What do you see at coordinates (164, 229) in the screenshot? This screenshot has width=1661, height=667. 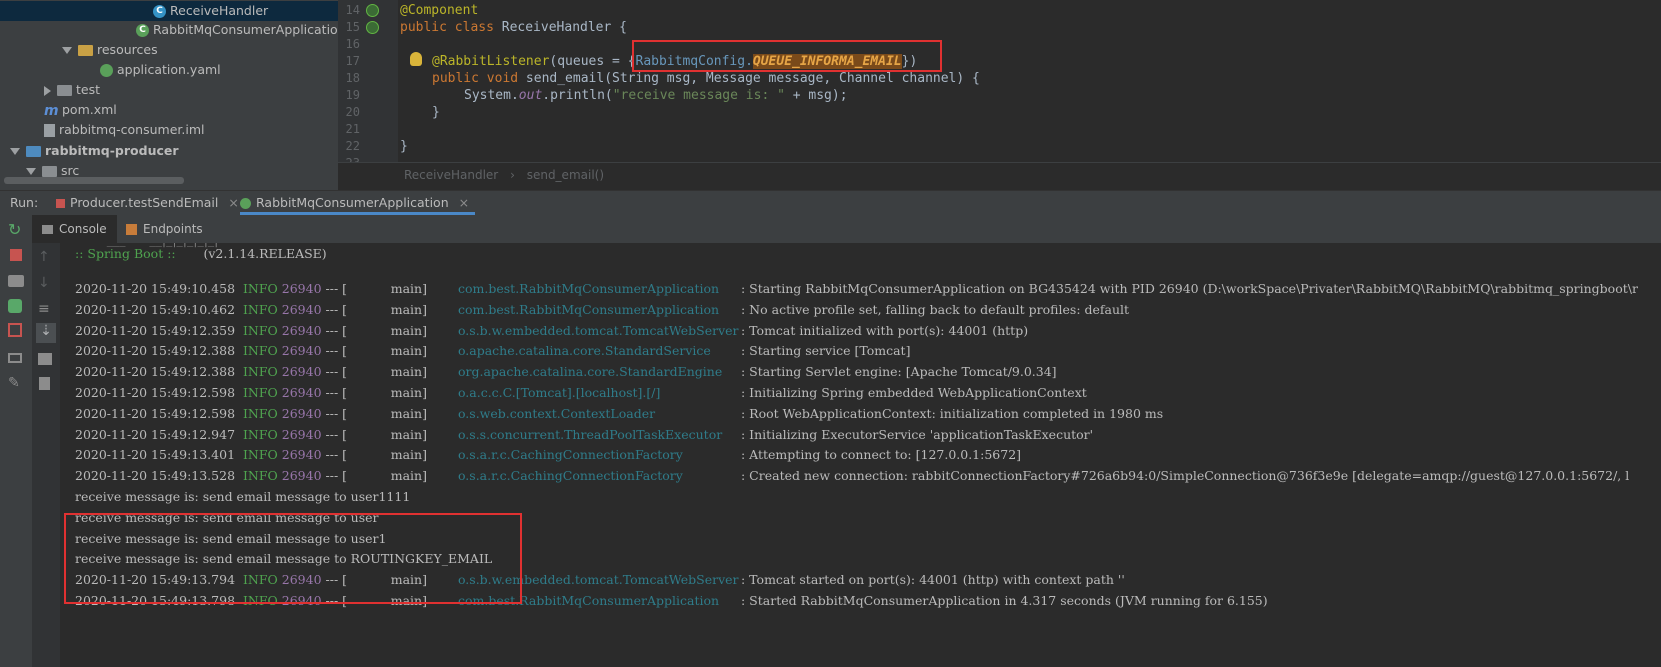 I see `tab-endpoints: Endpoints` at bounding box center [164, 229].